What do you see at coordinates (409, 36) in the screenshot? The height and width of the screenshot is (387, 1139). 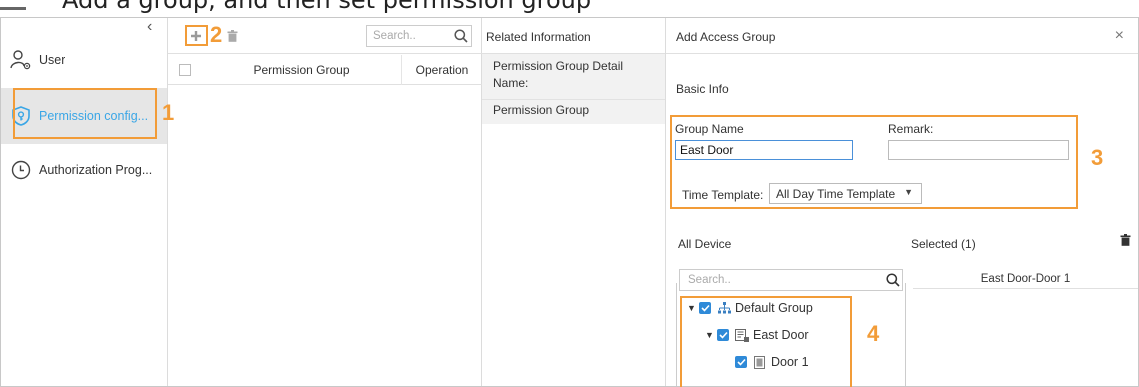 I see `permission-search-input` at bounding box center [409, 36].